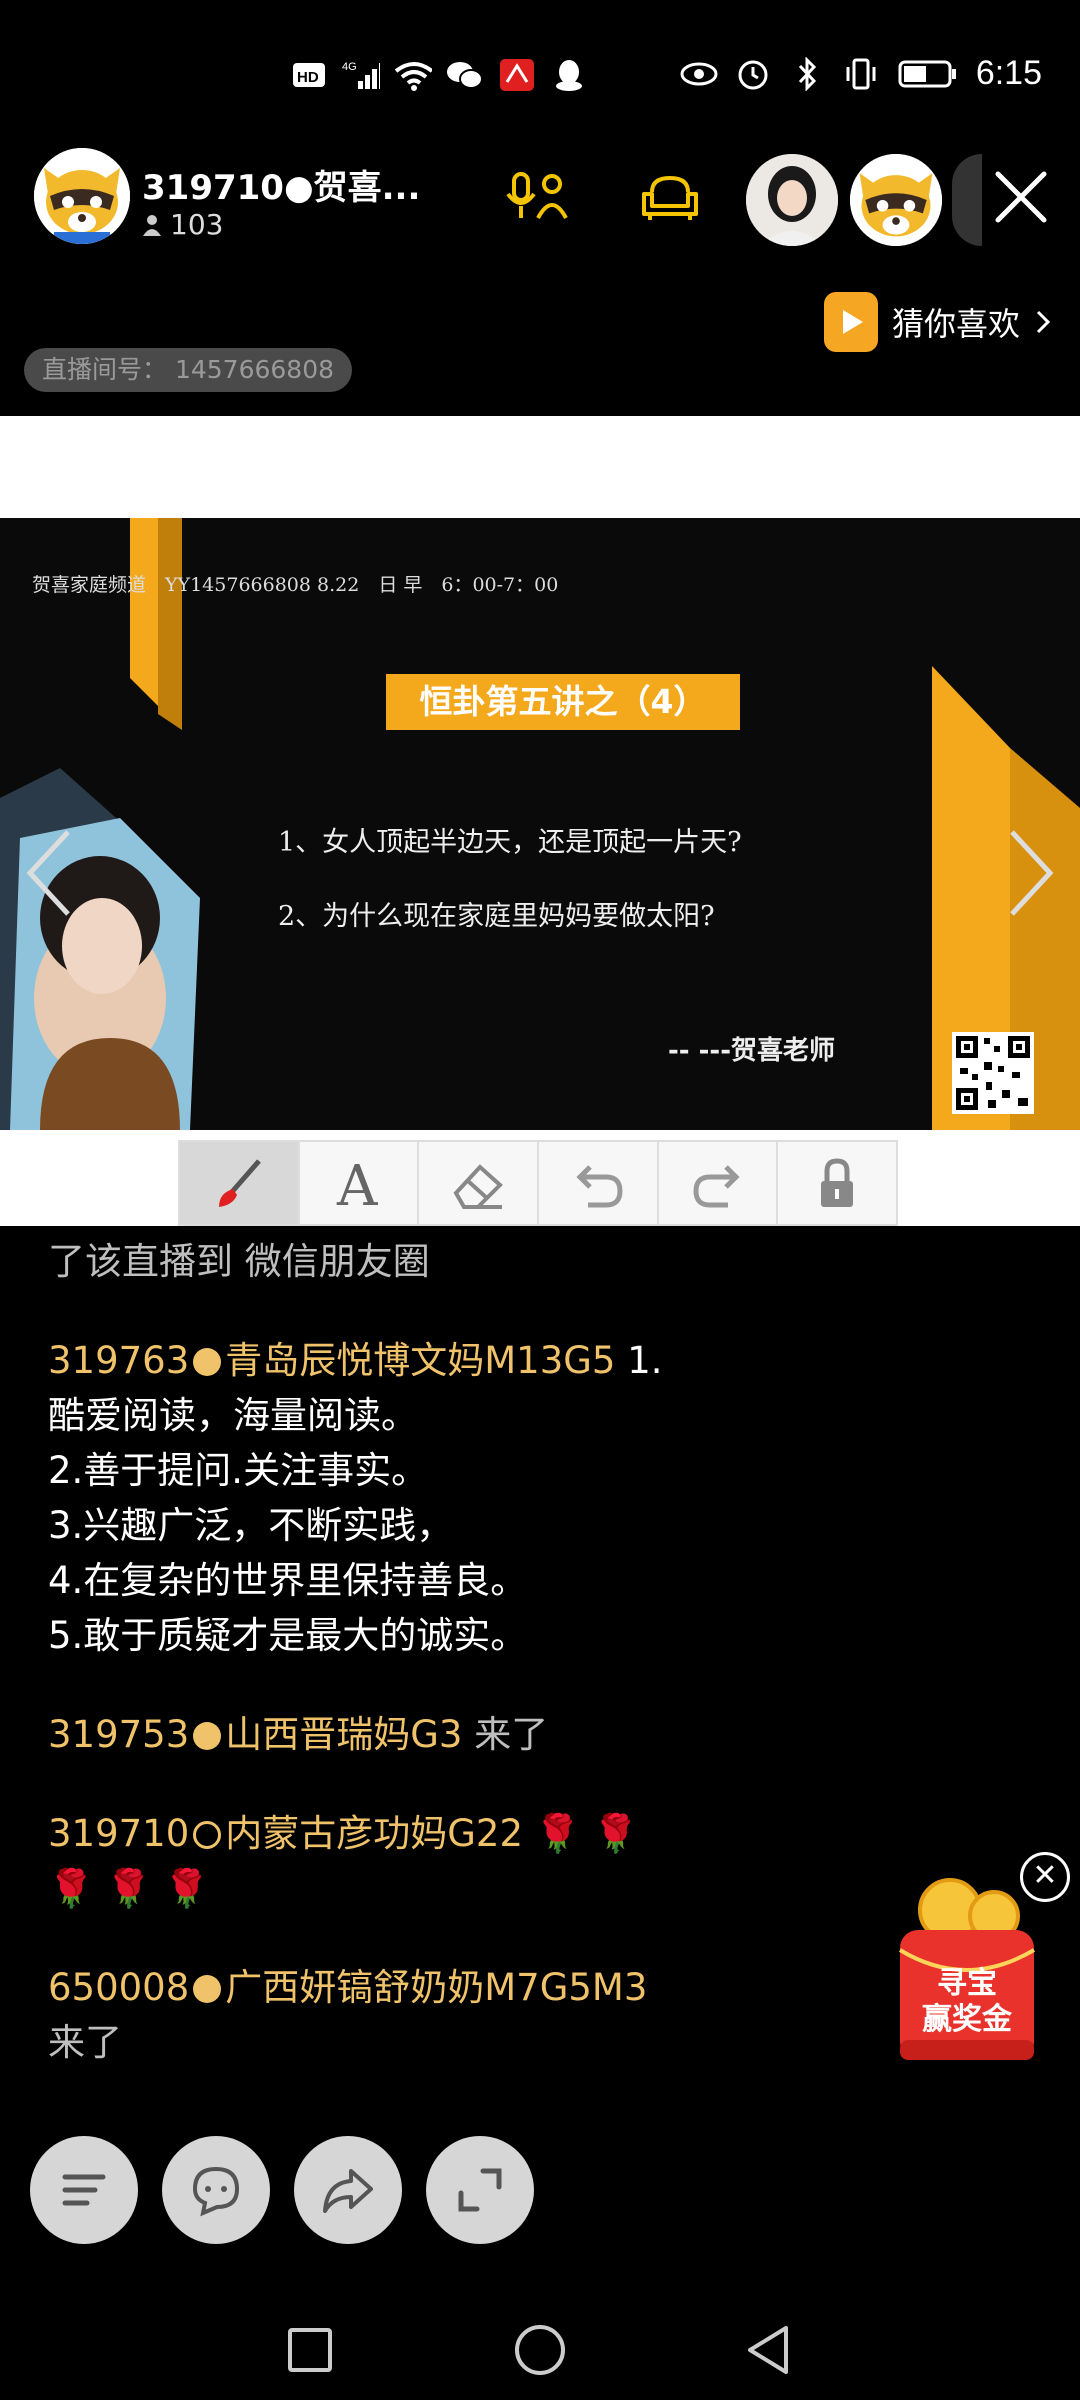 The width and height of the screenshot is (1080, 2400). I want to click on chat-text: 3.兴趣广泛，不断实践，, so click(251, 1525).